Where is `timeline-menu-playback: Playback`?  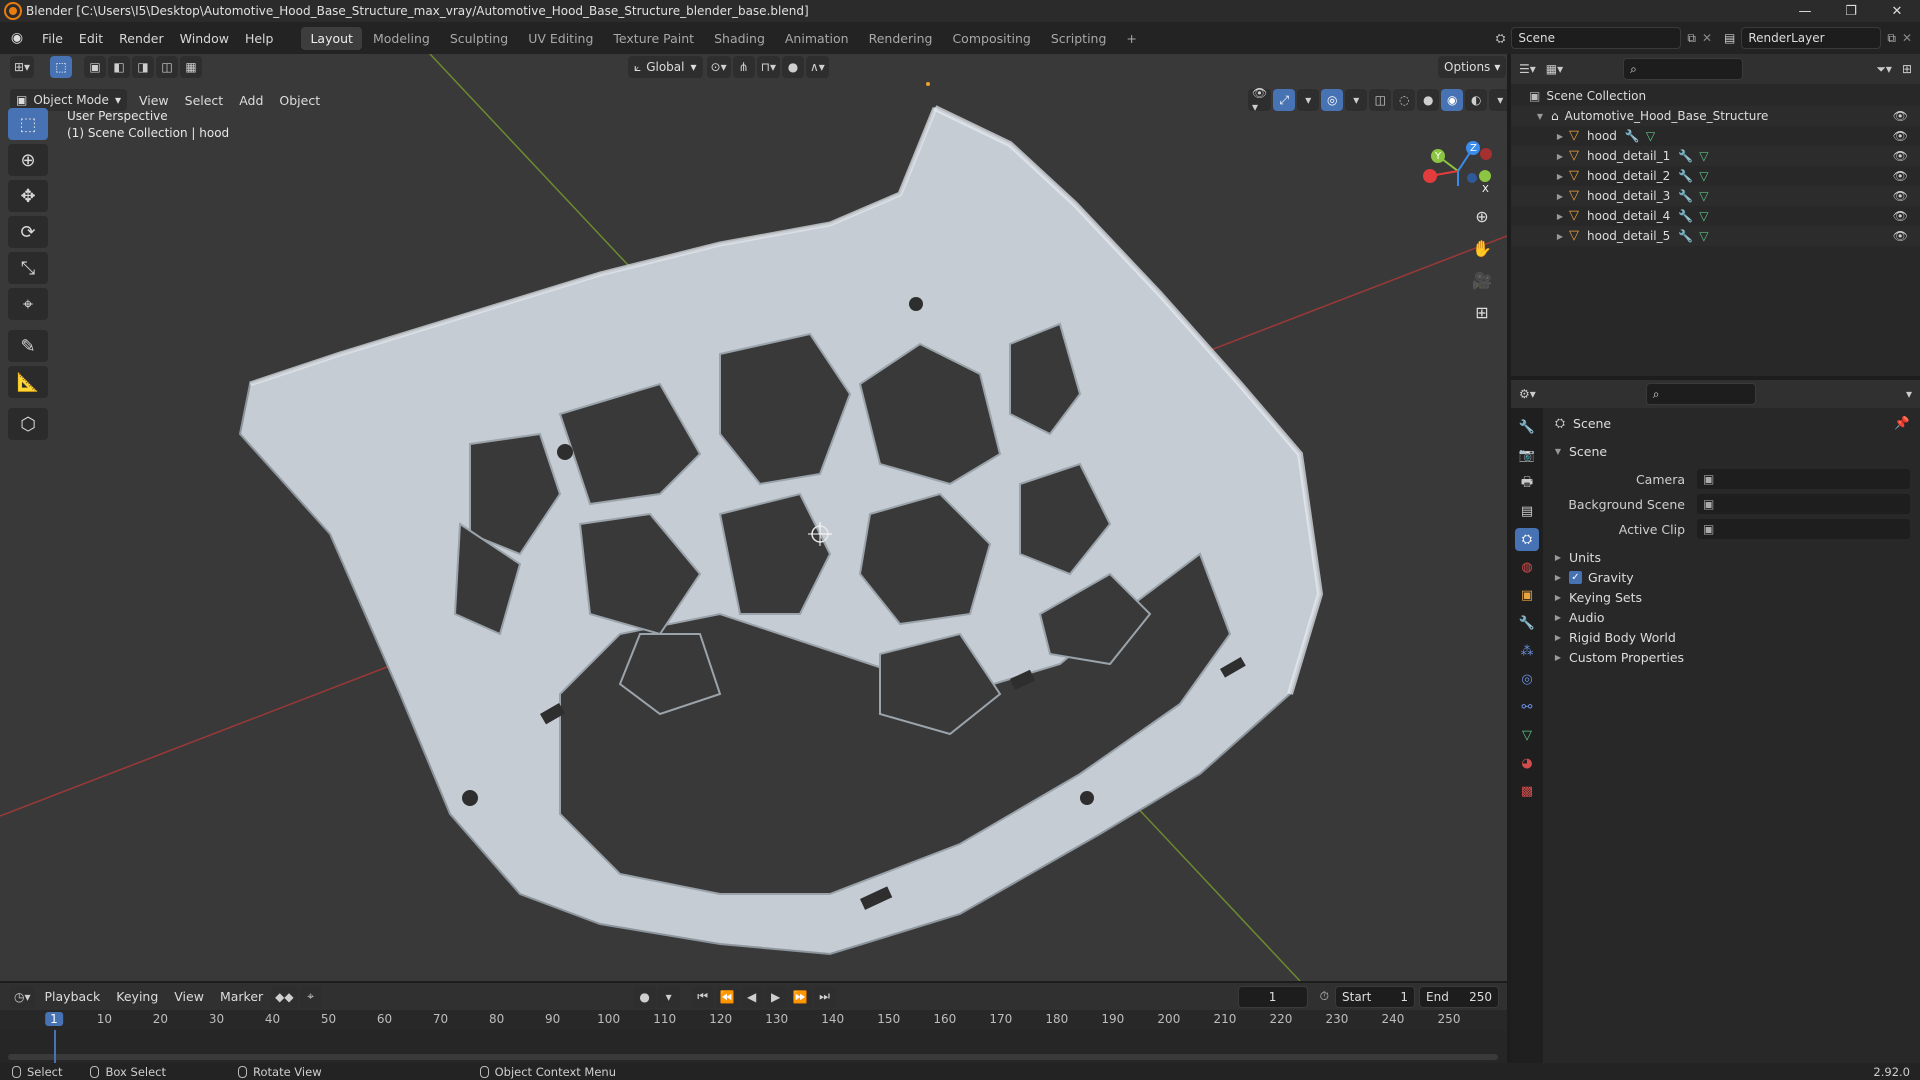 timeline-menu-playback: Playback is located at coordinates (73, 996).